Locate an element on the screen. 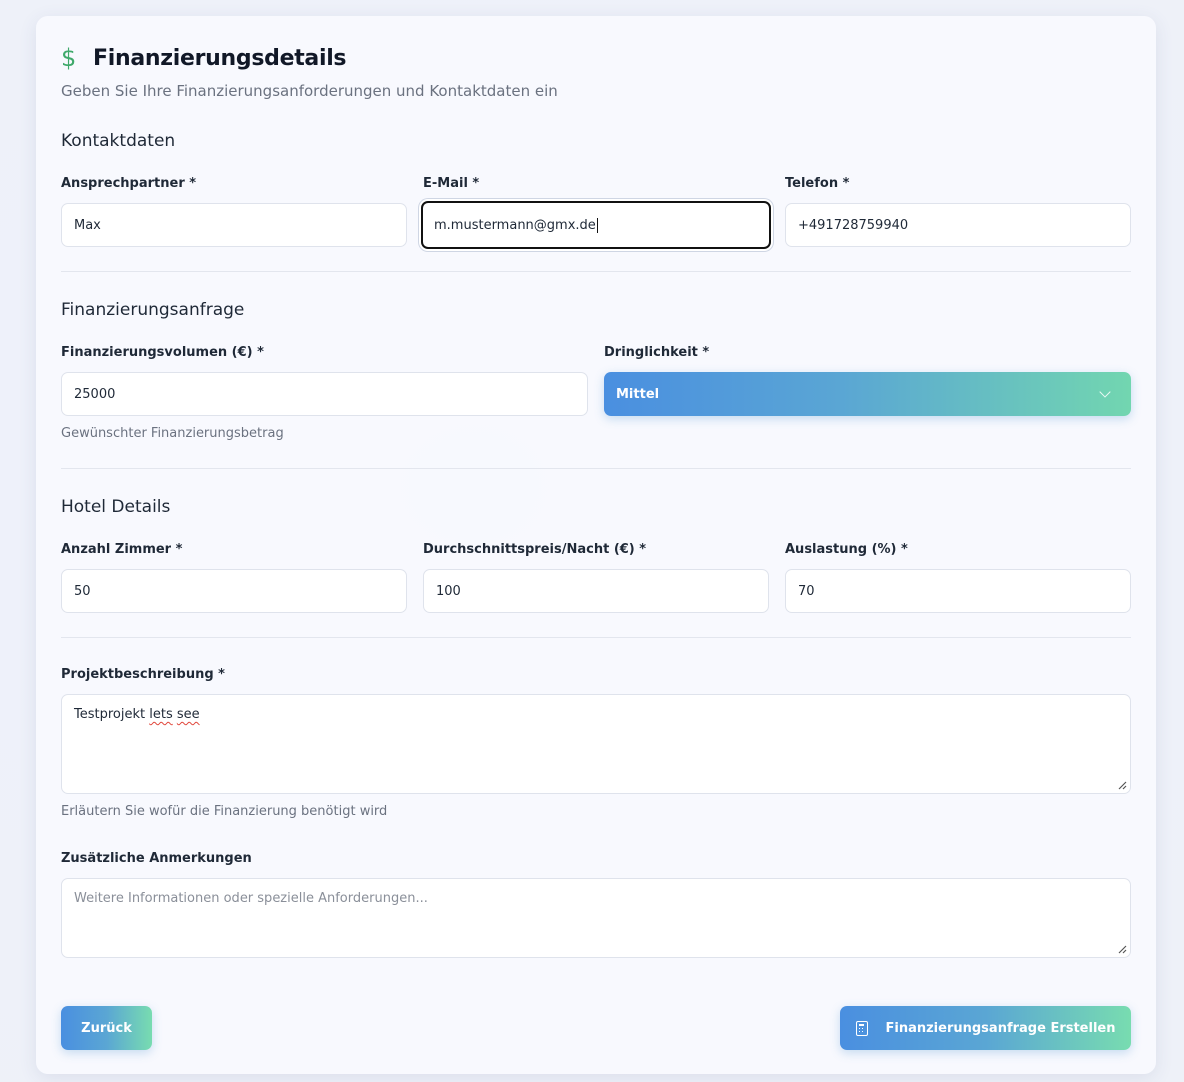 This screenshot has width=1184, height=1082. project-description-value: Testprojekt lets see is located at coordinates (137, 714).